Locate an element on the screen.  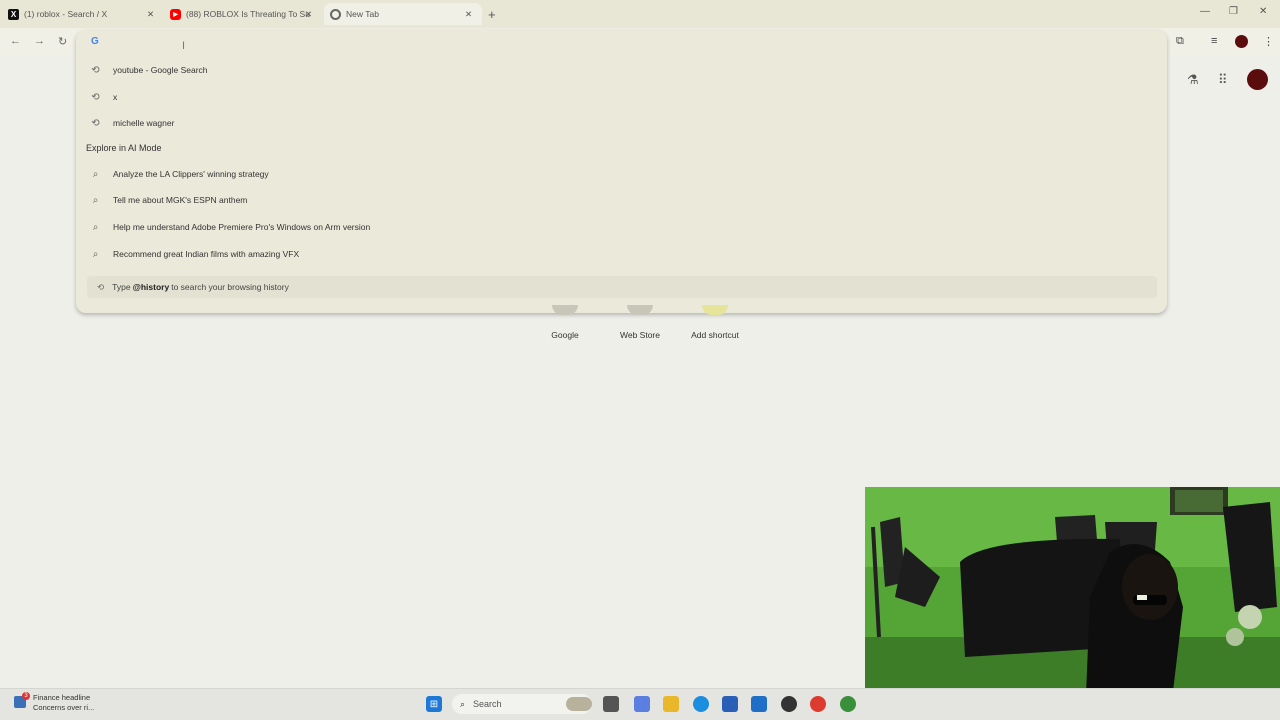
ai-mode-section-title: Explore in AI Mode is located at coordinates (124, 148).